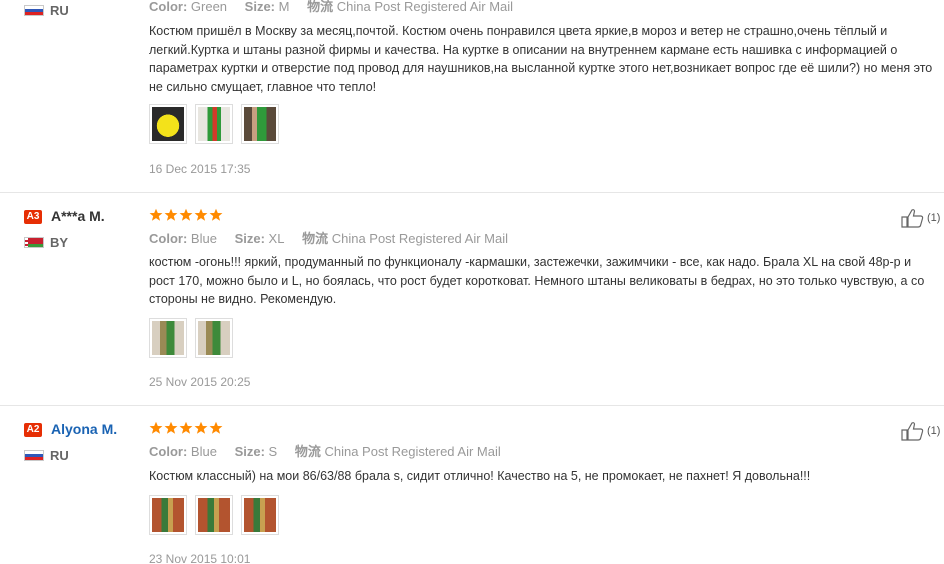 The height and width of the screenshot is (564, 944). Describe the element at coordinates (33, 430) in the screenshot. I see `buyer-level-badge: A2` at that location.